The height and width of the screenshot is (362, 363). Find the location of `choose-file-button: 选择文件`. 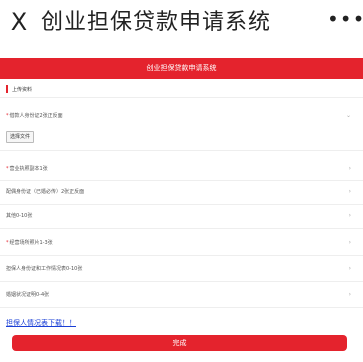

choose-file-button: 选择文件 is located at coordinates (20, 137).